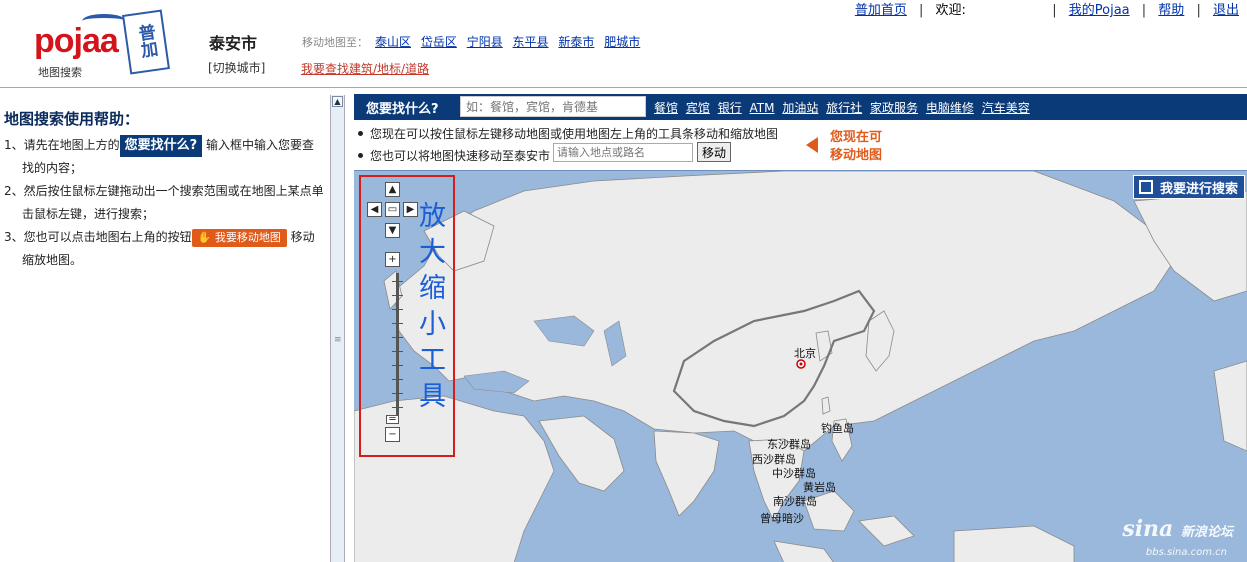 The height and width of the screenshot is (562, 1247). What do you see at coordinates (510, 41) in the screenshot?
I see `goto-district-links: 泰山区 岱岳区 宁阳县 东平县 新泰市 肥城市` at bounding box center [510, 41].